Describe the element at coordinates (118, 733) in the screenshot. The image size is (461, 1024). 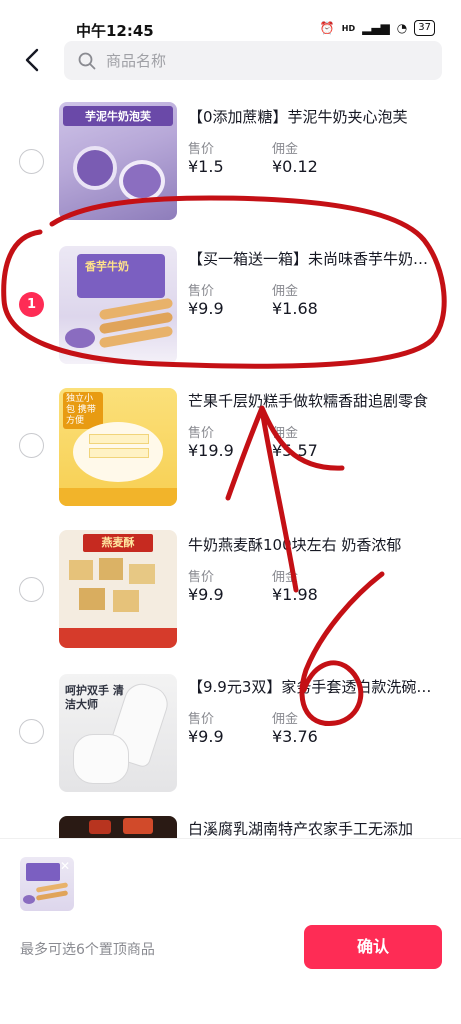
I see `product-thumbnail: 呵护双手 清洁大师` at that location.